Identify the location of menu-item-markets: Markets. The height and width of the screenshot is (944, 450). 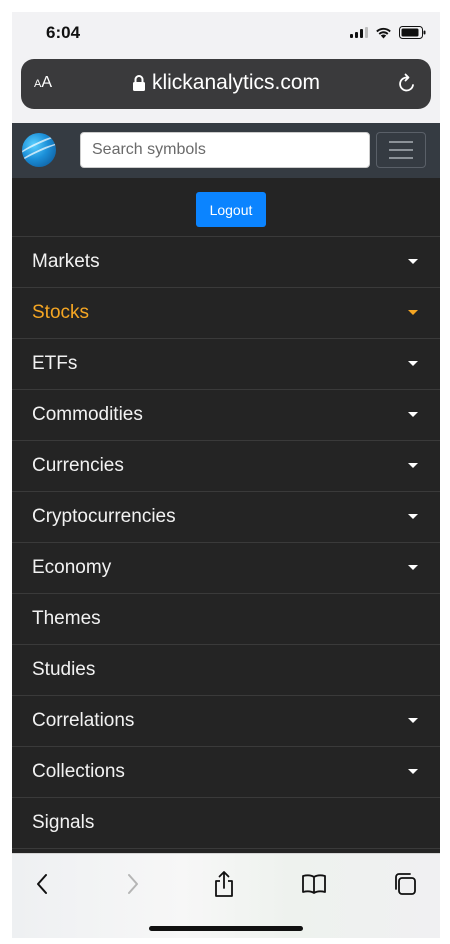
(226, 262).